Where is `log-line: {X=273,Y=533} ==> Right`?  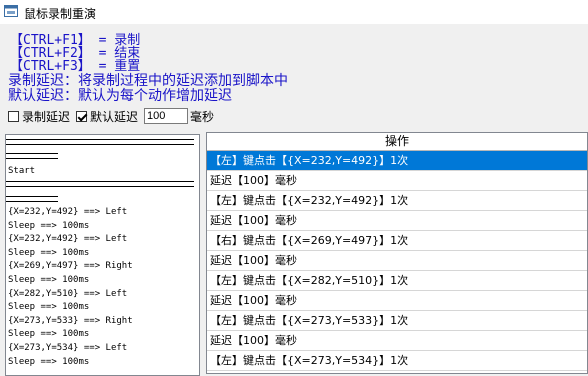
log-line: {X=273,Y=533} ==> Right is located at coordinates (70, 320).